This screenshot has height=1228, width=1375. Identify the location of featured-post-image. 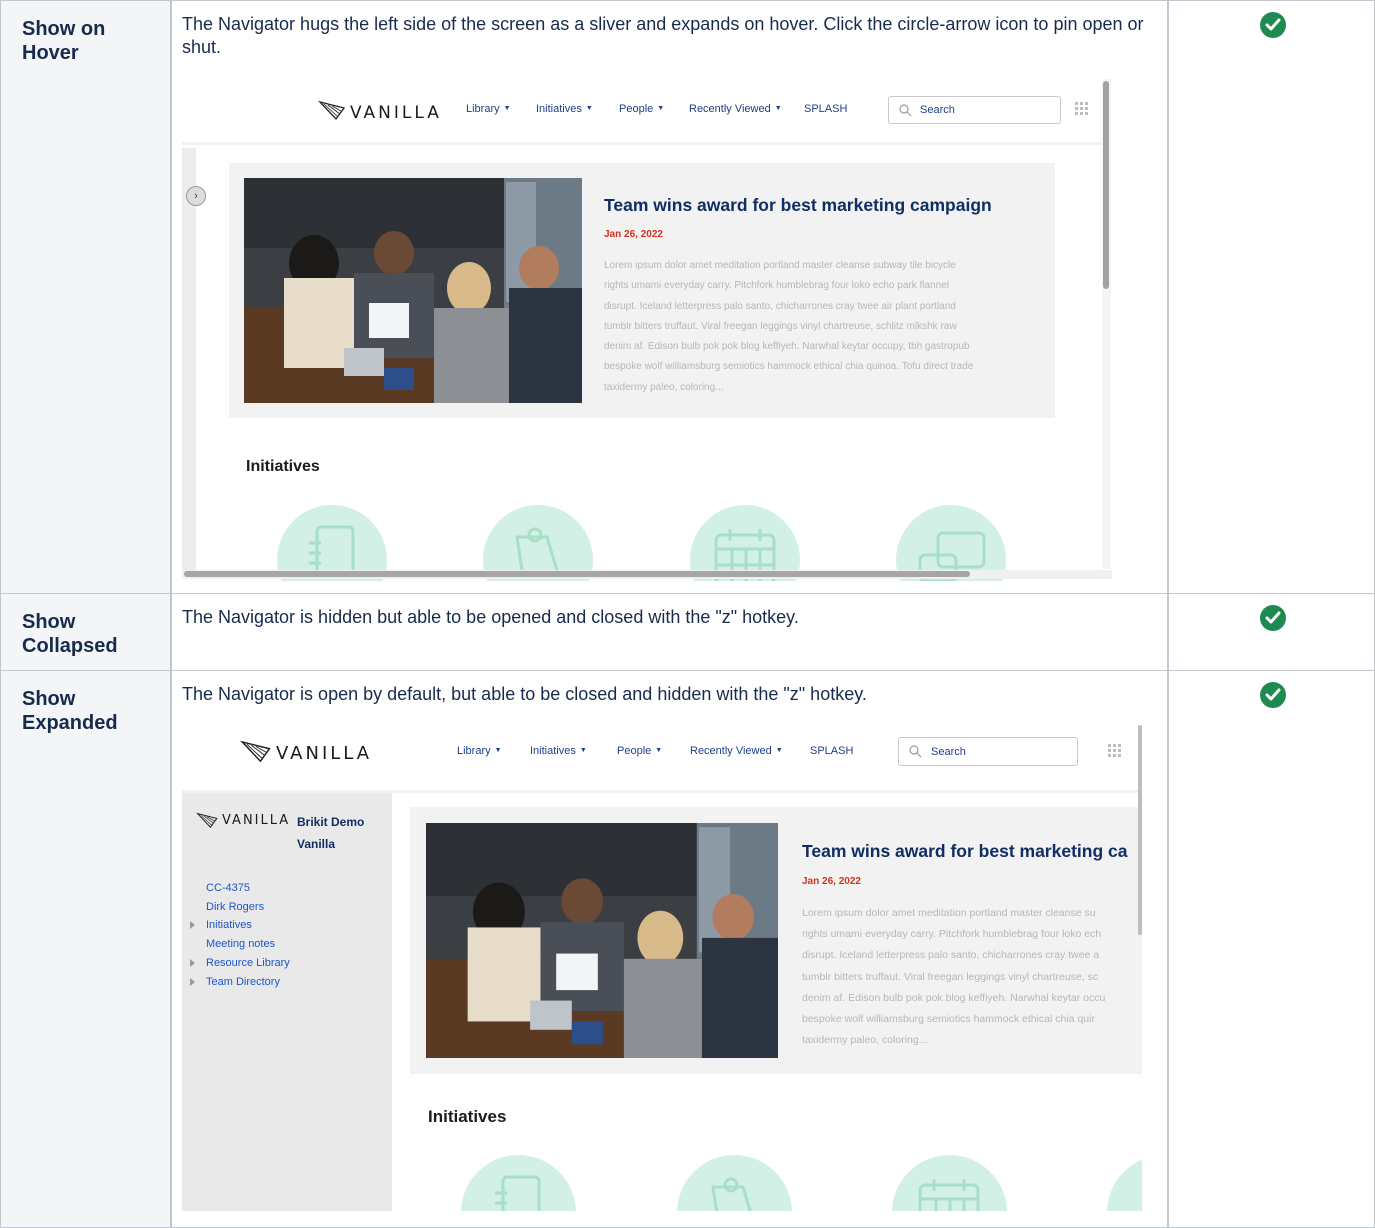
(602, 940).